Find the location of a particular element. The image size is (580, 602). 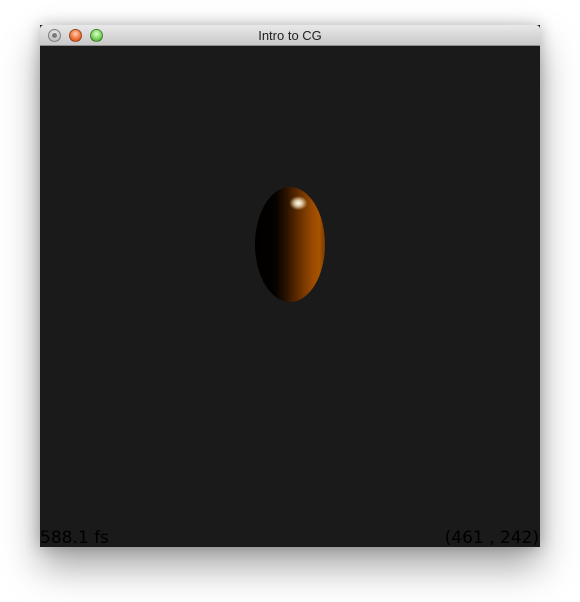

shaded-ellipsoid is located at coordinates (290, 244).